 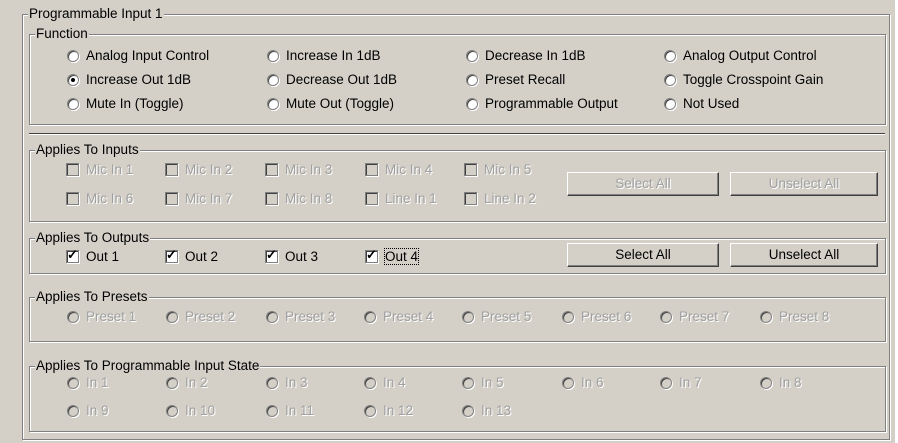 I want to click on checkbox-mic-in-3: Mic In 3, so click(x=298, y=170).